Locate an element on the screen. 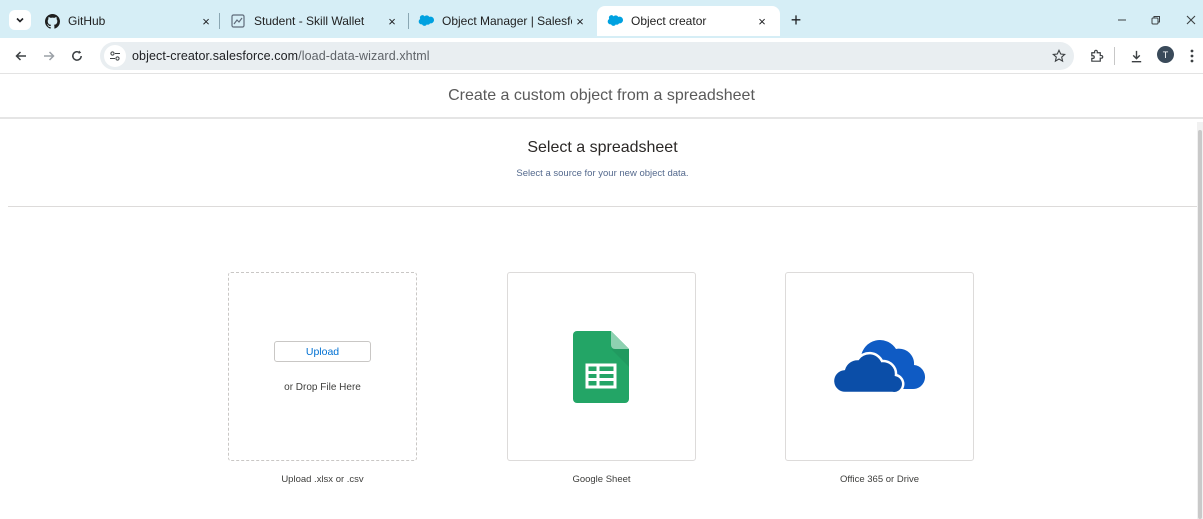 This screenshot has height=519, width=1203. arrow-left-icon is located at coordinates (20, 56).